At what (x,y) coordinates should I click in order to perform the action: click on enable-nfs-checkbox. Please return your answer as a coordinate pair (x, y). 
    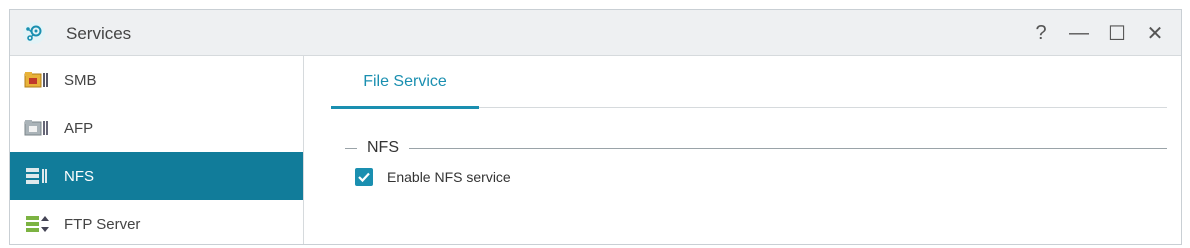
    Looking at the image, I should click on (364, 177).